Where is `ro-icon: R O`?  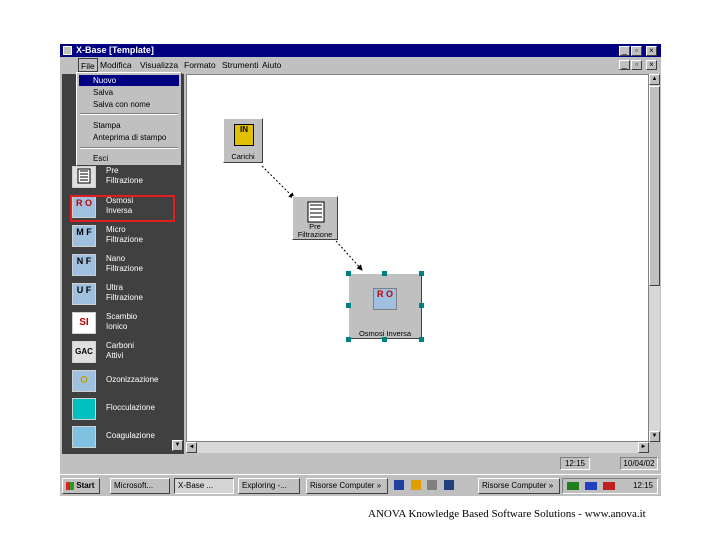
ro-icon: R O is located at coordinates (385, 299).